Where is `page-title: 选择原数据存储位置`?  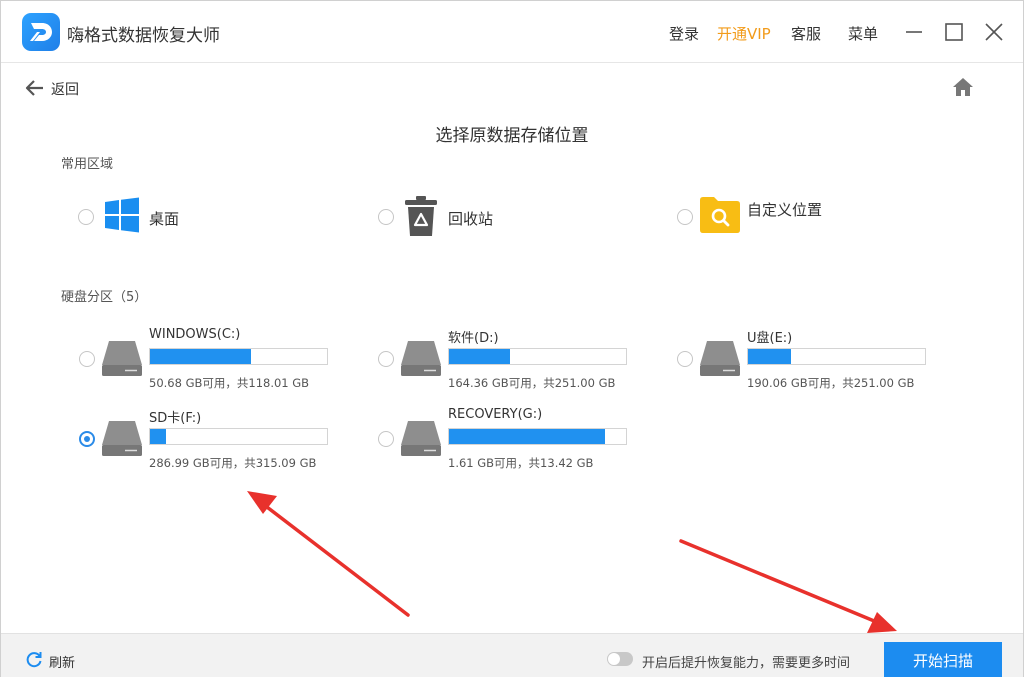 page-title: 选择原数据存储位置 is located at coordinates (512, 136).